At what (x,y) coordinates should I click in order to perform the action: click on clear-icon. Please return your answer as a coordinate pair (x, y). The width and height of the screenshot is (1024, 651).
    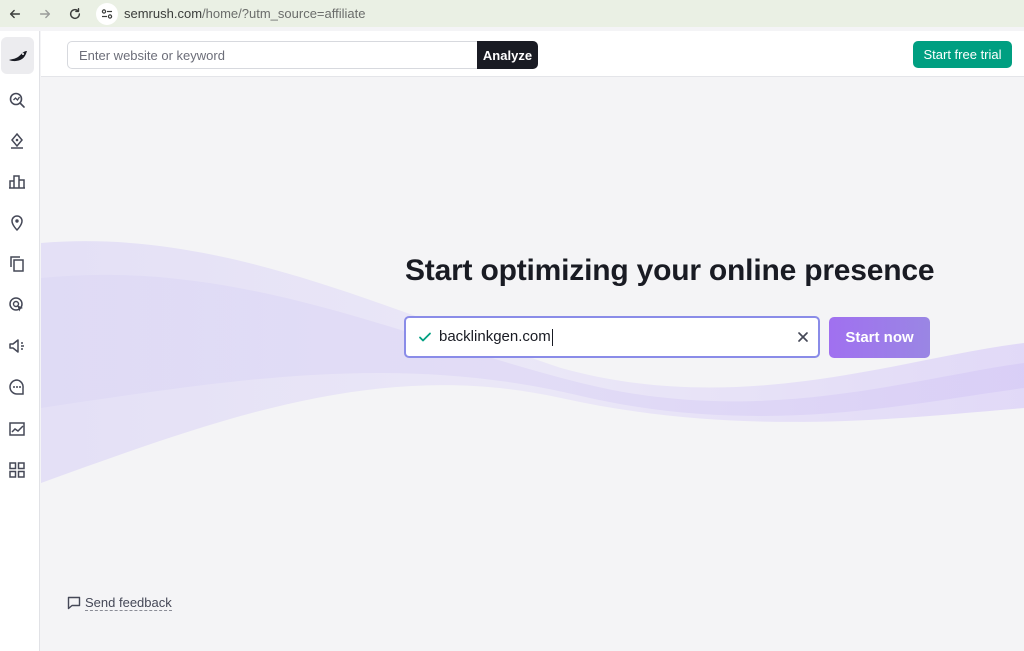
    Looking at the image, I should click on (803, 337).